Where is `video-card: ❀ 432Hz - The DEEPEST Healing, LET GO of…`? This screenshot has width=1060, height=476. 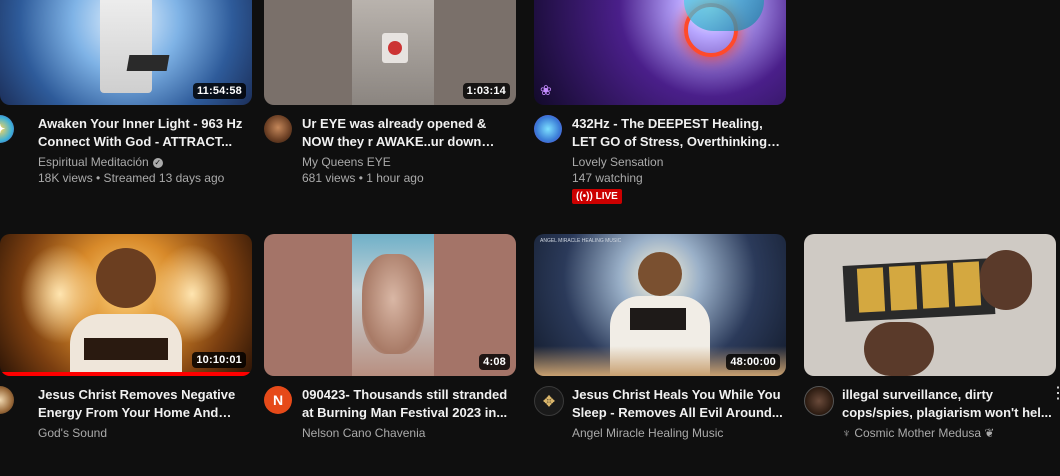
video-card: ❀ 432Hz - The DEEPEST Healing, LET GO of… is located at coordinates (660, 102).